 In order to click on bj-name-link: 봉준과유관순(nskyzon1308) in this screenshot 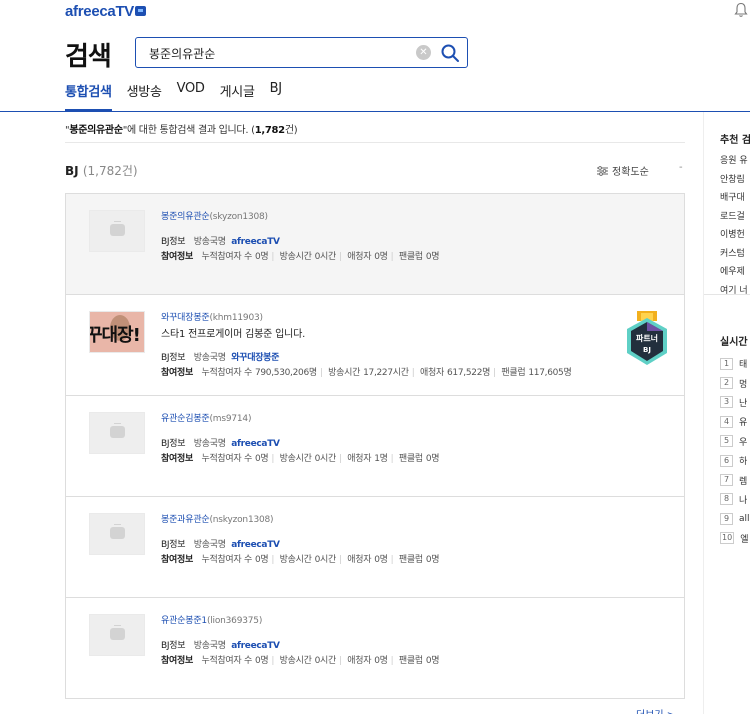, I will do `click(217, 518)`.